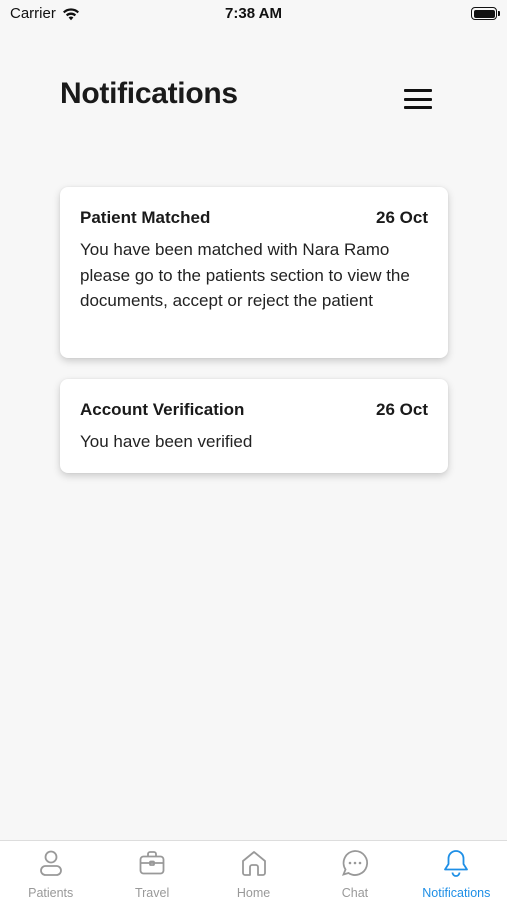  I want to click on chat-bubble-icon, so click(354, 863).